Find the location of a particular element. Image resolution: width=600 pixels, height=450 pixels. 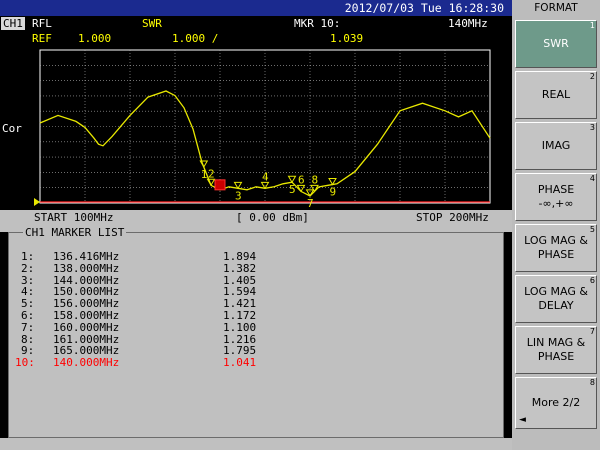

channel-label: CH1 is located at coordinates (13, 23).